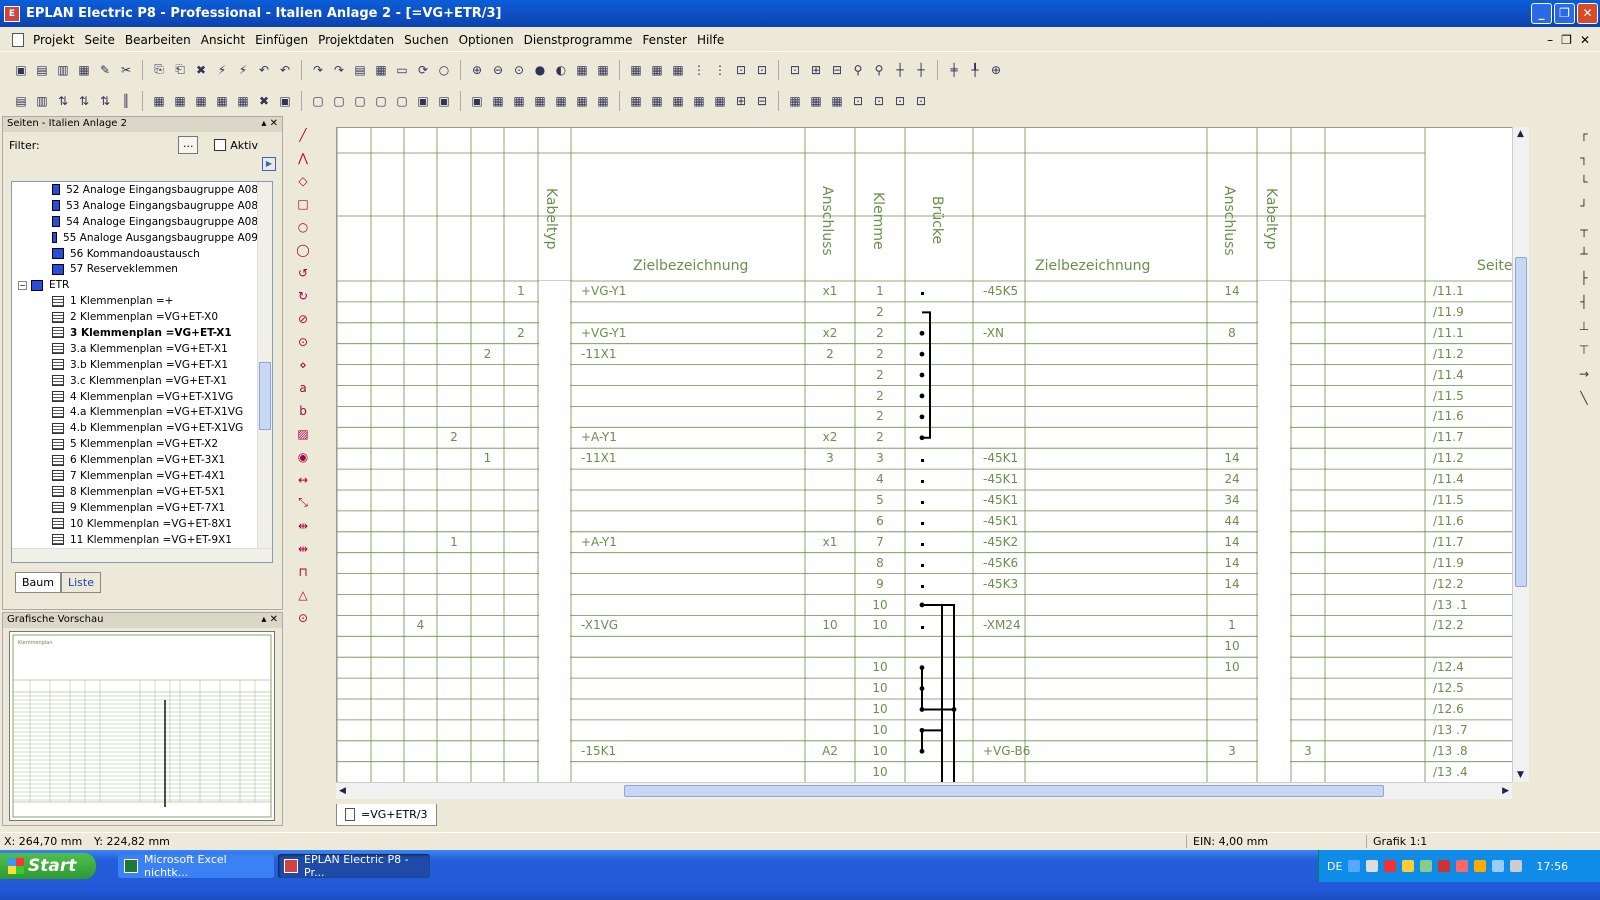  What do you see at coordinates (135, 428) in the screenshot?
I see `tree-item: 4.b Klemmenplan =VG+ET-X1VG` at bounding box center [135, 428].